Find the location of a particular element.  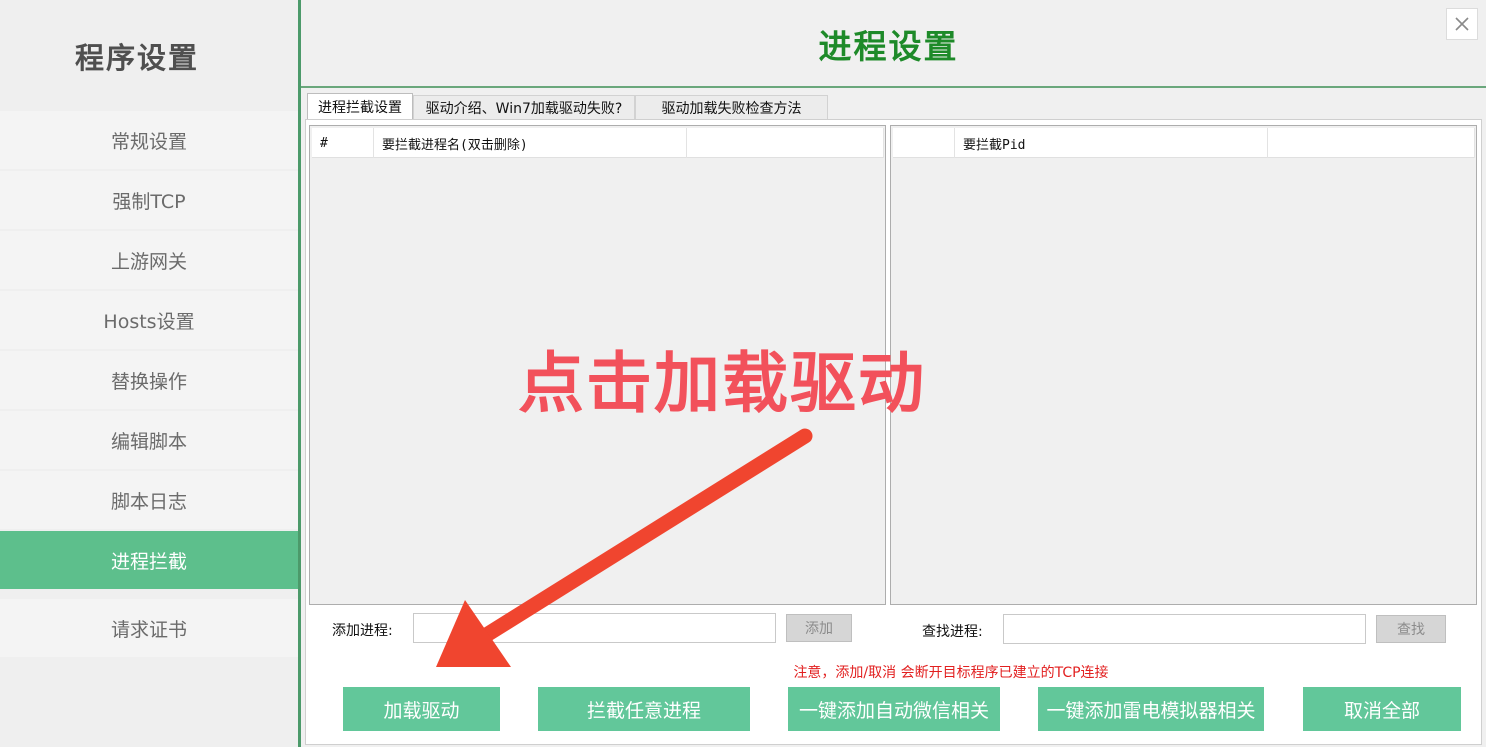

column-process-name: 要拦截进程名(双击删除) is located at coordinates (530, 143).